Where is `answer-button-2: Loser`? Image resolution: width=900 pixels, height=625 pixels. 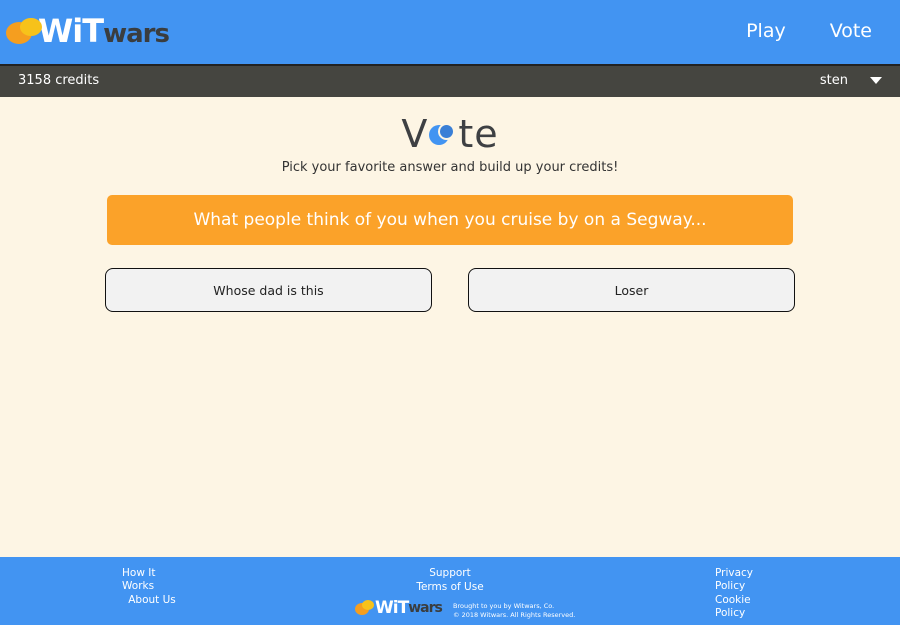 answer-button-2: Loser is located at coordinates (631, 290).